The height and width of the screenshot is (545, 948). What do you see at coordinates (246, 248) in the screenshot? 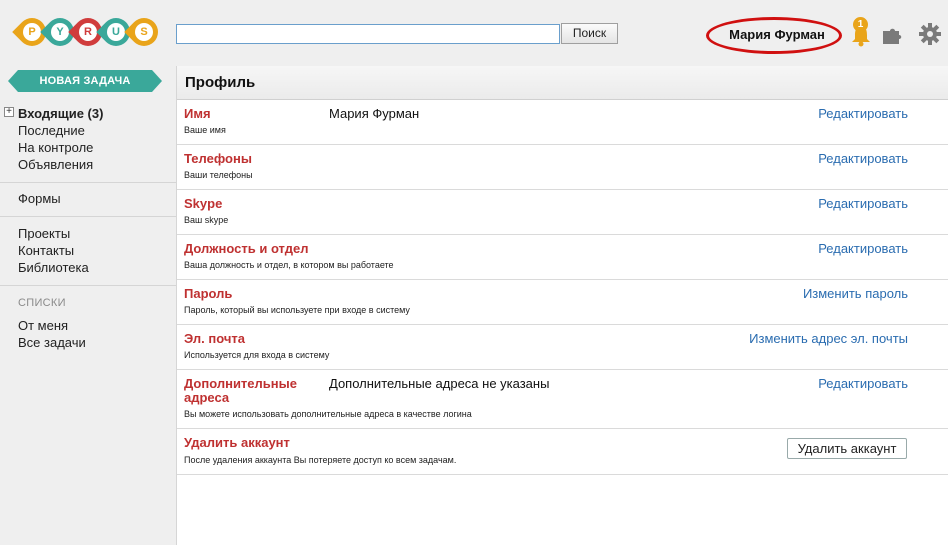
I see `row-label: Должность и отдел` at bounding box center [246, 248].